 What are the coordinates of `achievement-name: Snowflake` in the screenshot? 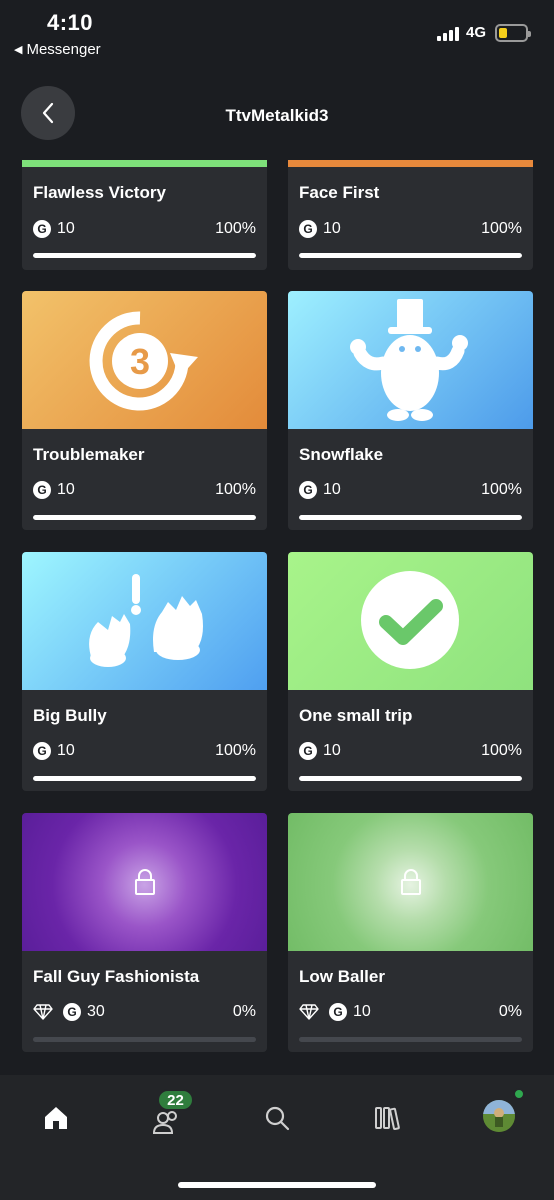 It's located at (341, 454).